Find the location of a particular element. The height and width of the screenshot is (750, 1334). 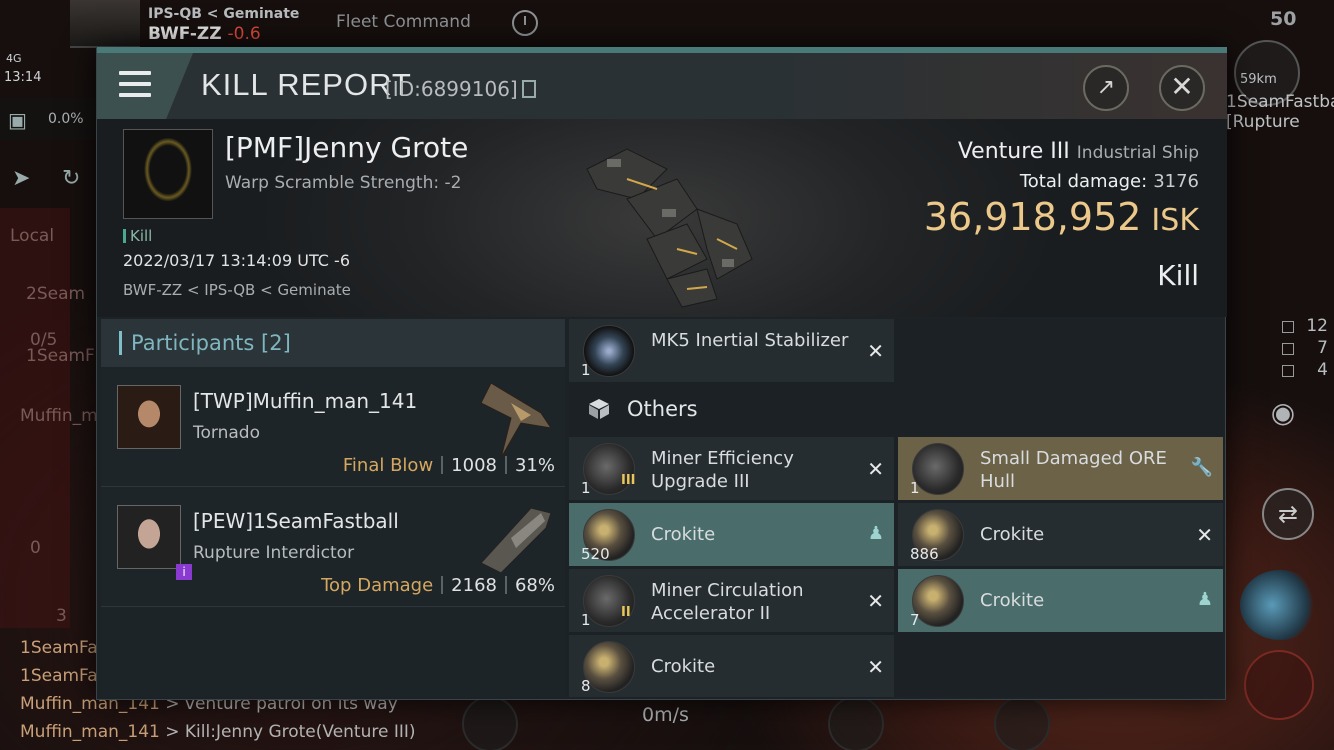

cargo-icon: ▣ is located at coordinates (17, 120).